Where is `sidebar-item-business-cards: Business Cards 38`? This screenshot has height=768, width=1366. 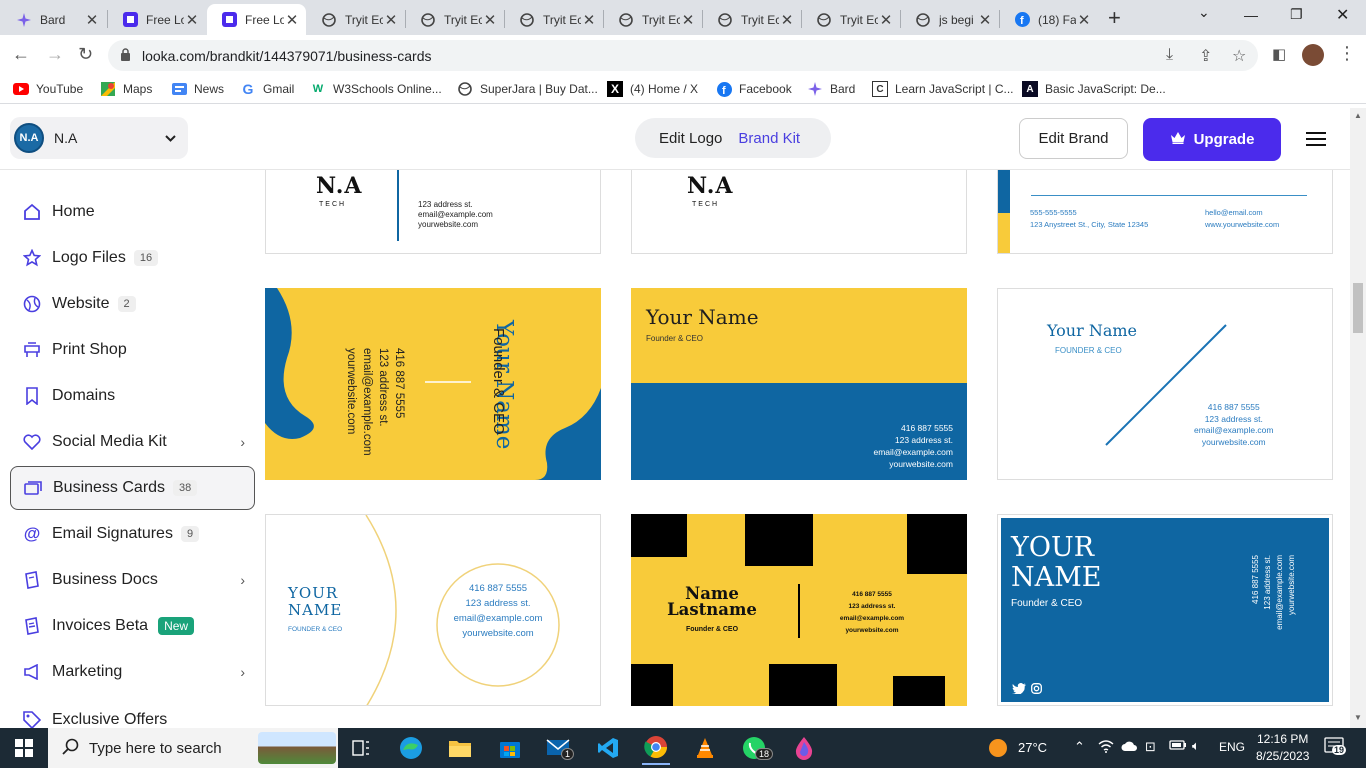 sidebar-item-business-cards: Business Cards 38 is located at coordinates (132, 488).